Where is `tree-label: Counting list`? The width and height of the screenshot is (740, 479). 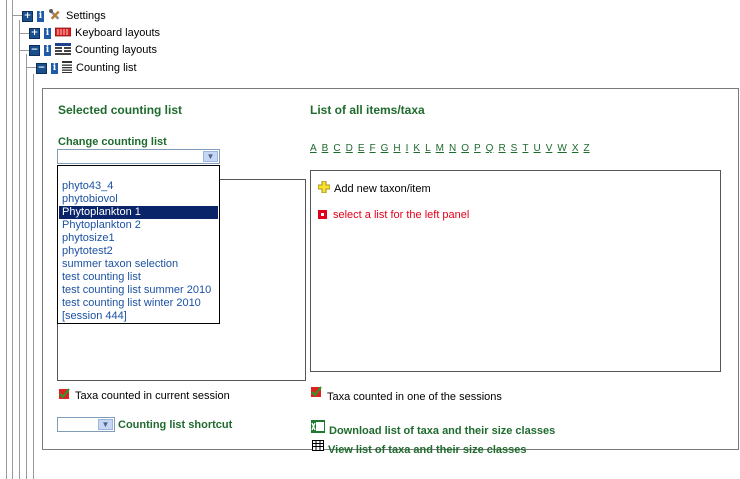
tree-label: Counting list is located at coordinates (106, 68).